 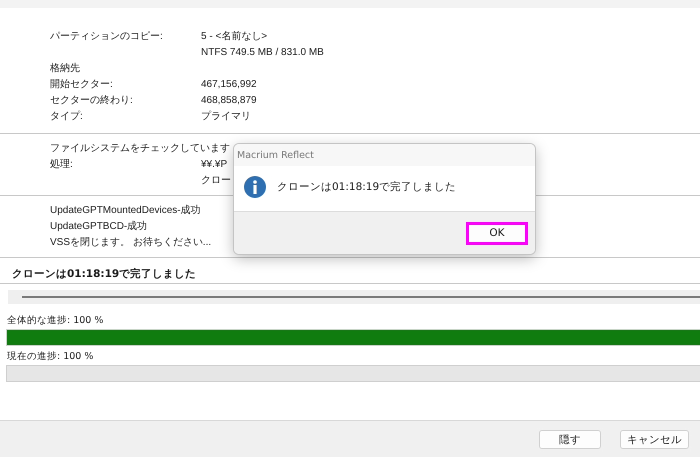 I want to click on field-value: クロー, so click(x=216, y=181).